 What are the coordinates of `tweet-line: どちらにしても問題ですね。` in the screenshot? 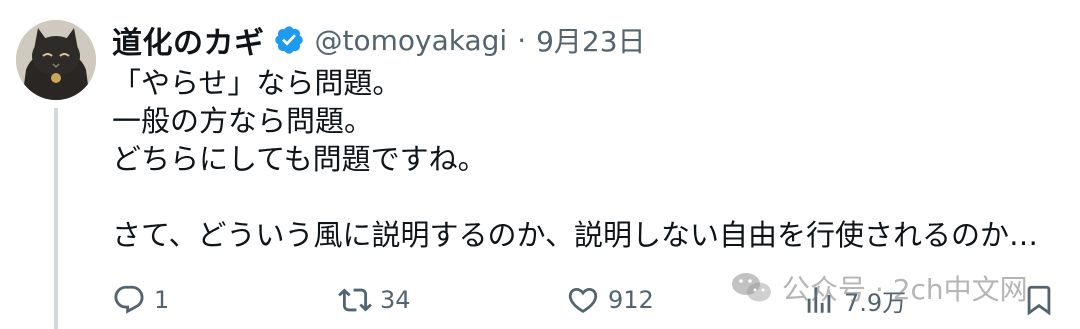 It's located at (299, 159).